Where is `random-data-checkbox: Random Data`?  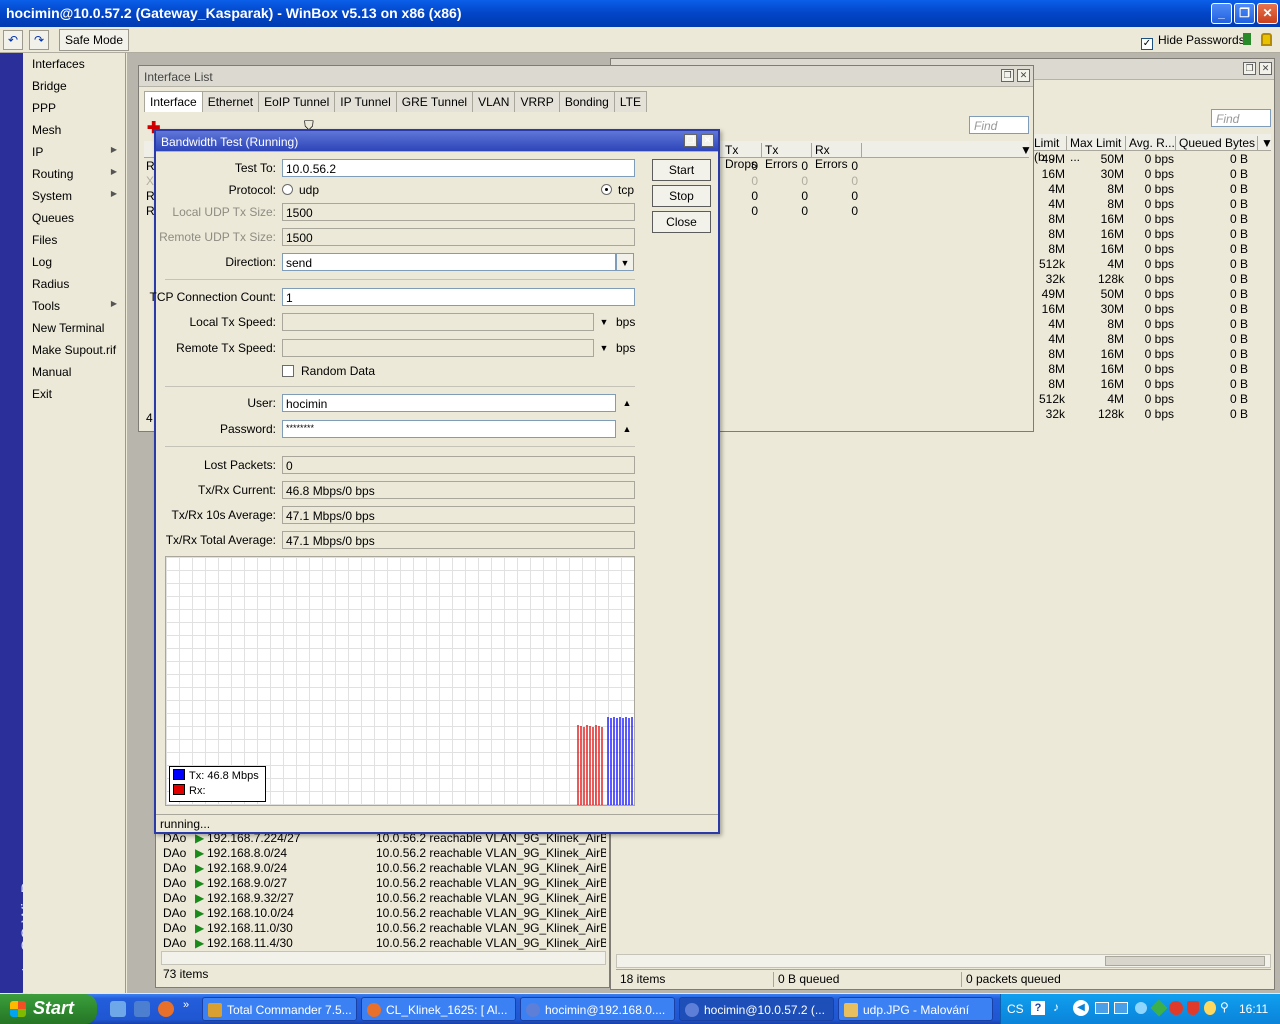
random-data-checkbox: Random Data is located at coordinates (328, 371).